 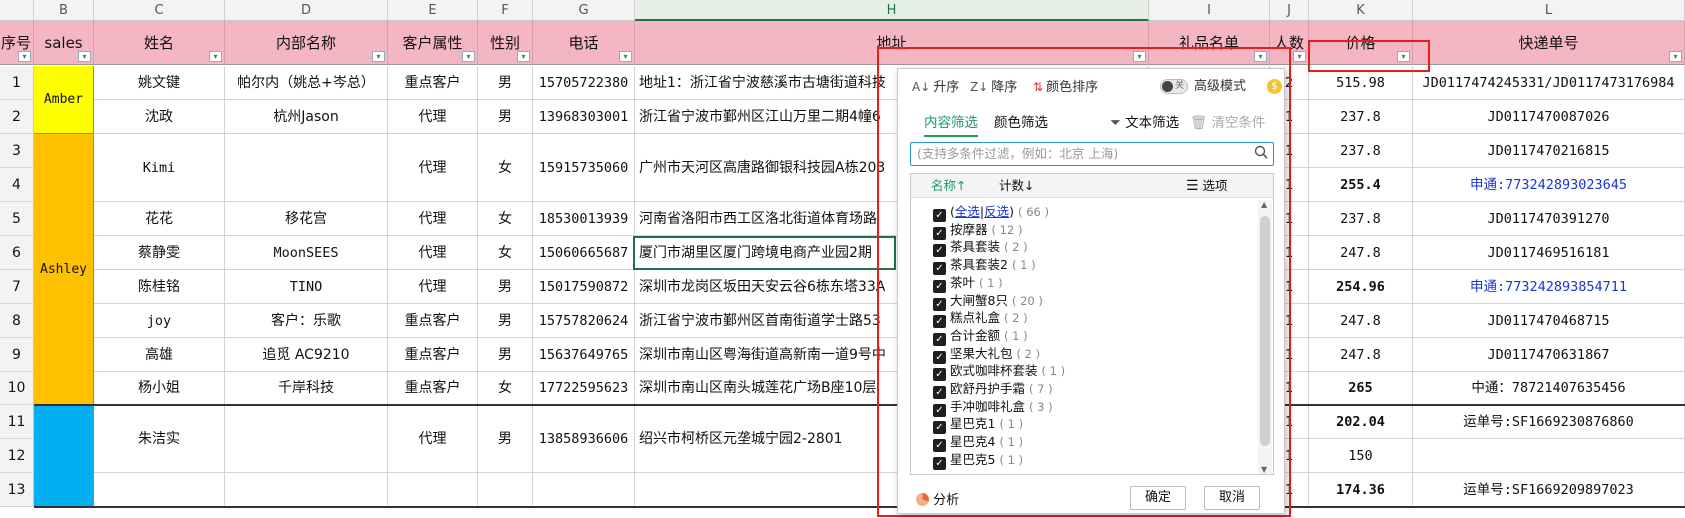 I want to click on advanced-mode-toggle: 关, so click(x=1174, y=86).